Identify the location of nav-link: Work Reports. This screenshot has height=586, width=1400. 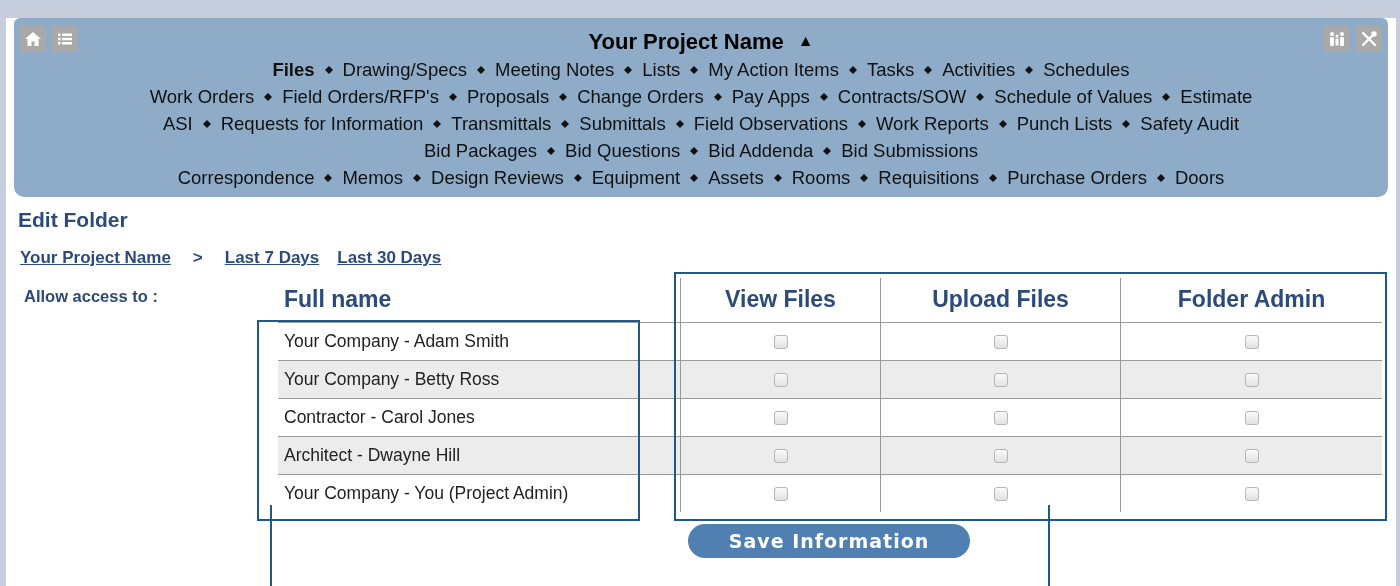
(932, 123).